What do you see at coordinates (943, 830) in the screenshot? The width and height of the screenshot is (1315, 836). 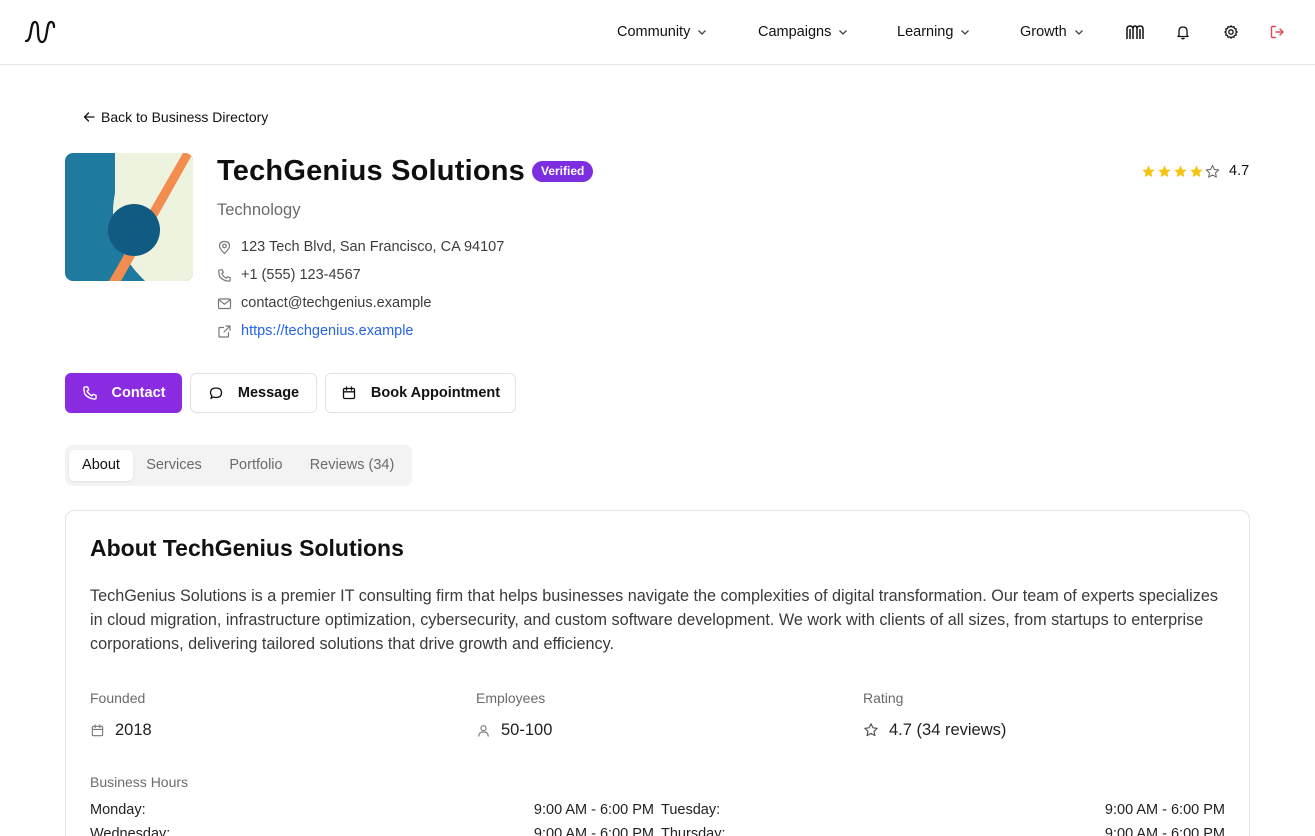 I see `hours-row-thursday: Thursday: 9:00 AM - 6:00 PM` at bounding box center [943, 830].